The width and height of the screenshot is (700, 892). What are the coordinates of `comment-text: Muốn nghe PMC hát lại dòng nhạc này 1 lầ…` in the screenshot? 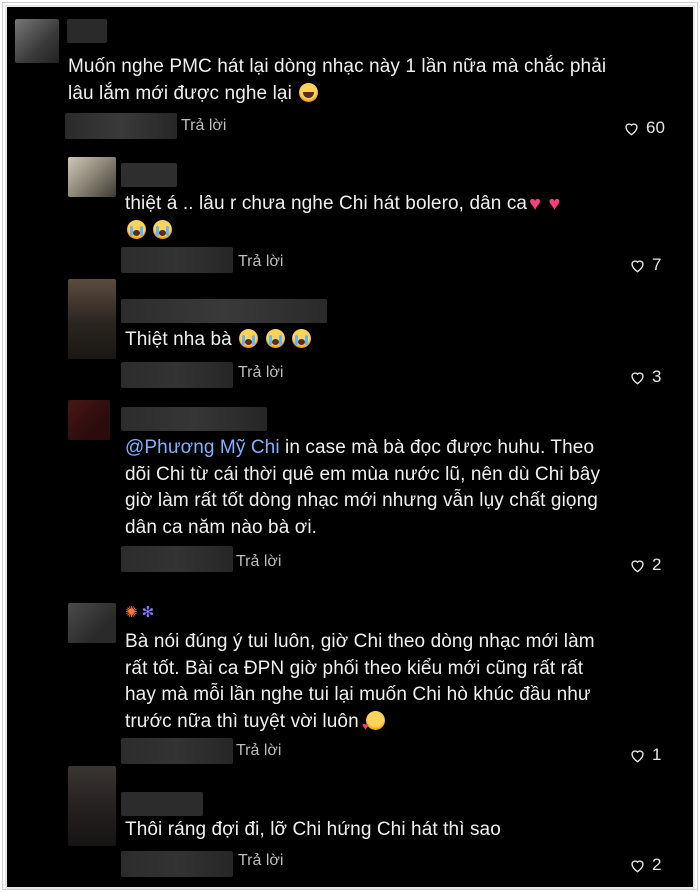 It's located at (337, 80).